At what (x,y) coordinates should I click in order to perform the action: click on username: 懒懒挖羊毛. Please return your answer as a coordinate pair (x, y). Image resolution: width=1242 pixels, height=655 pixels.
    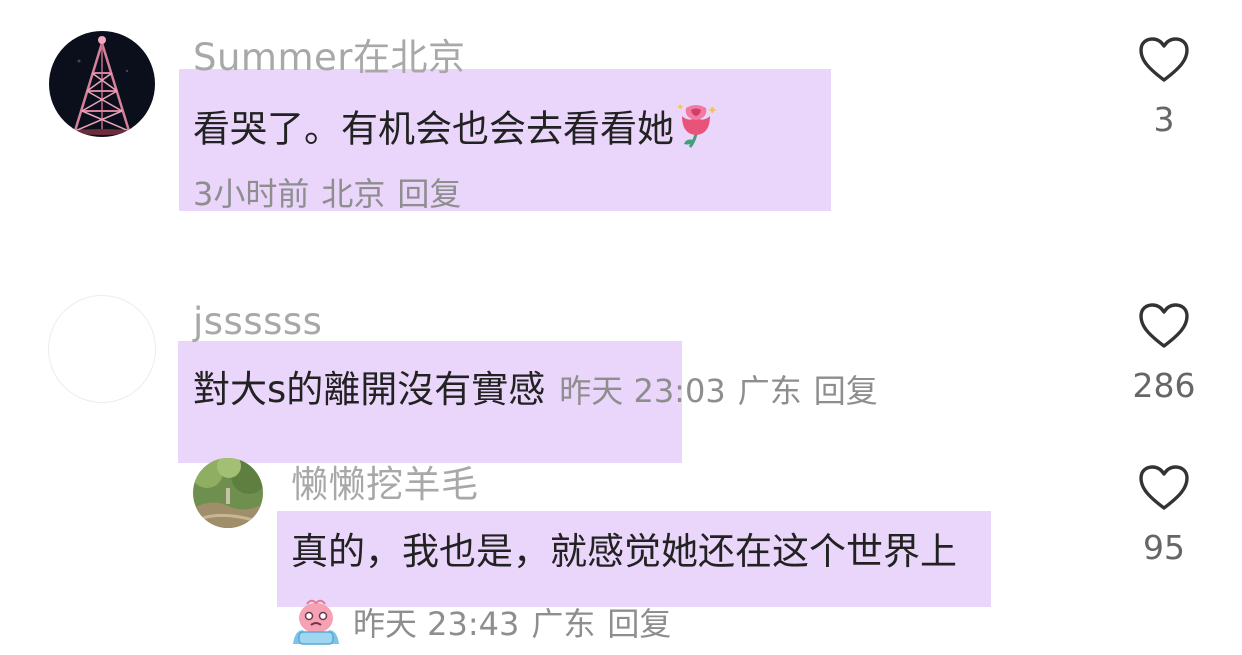
    Looking at the image, I should click on (385, 485).